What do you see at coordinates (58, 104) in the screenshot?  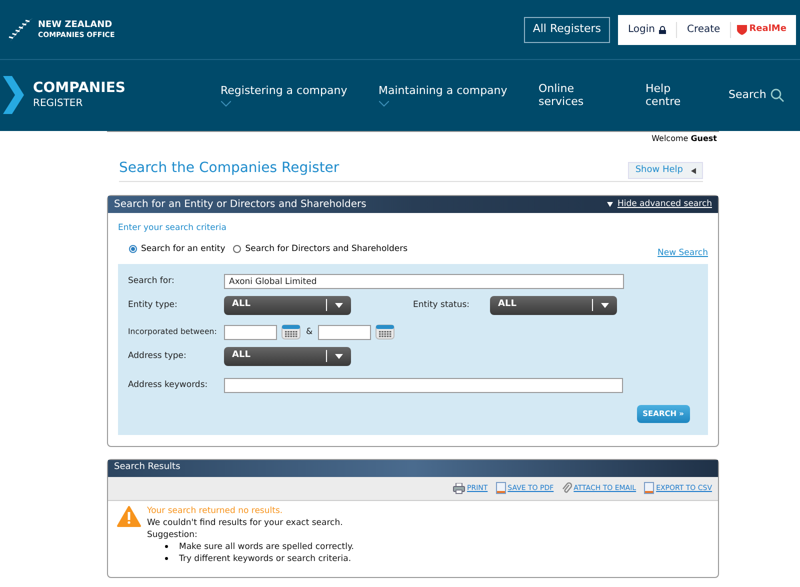 I see `brand-subtitle: REGISTER` at bounding box center [58, 104].